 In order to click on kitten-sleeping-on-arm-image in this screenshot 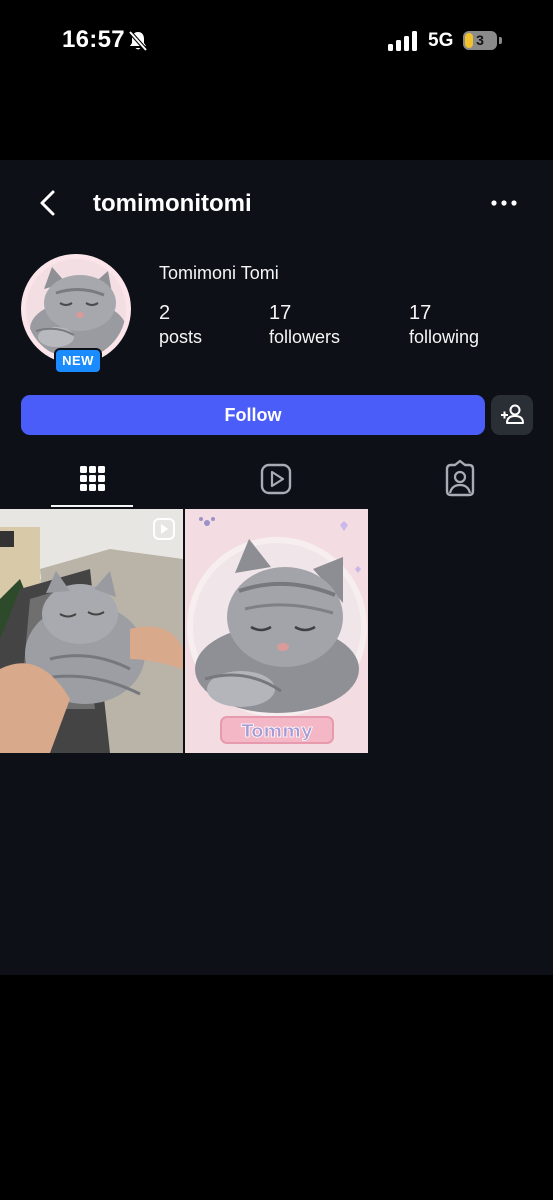, I will do `click(91, 631)`.